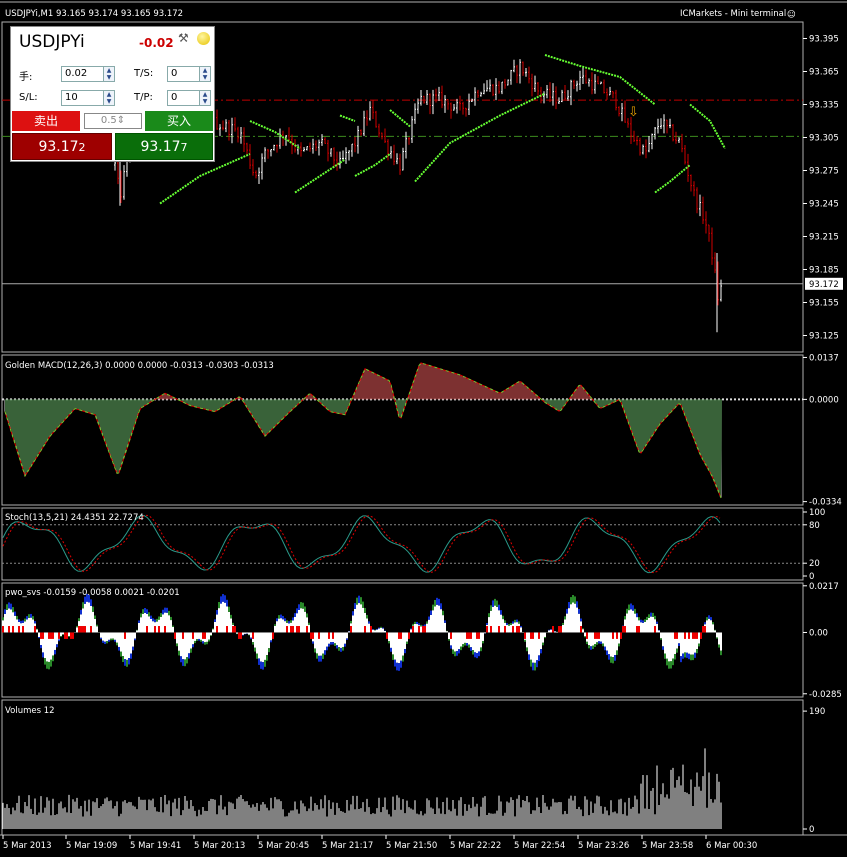 This screenshot has width=847, height=857. What do you see at coordinates (205, 98) in the screenshot?
I see `tp-spinner: ▲ ▼` at bounding box center [205, 98].